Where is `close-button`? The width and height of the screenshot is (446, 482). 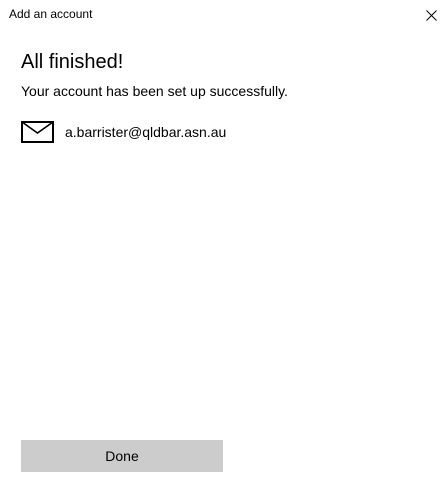 close-button is located at coordinates (431, 15).